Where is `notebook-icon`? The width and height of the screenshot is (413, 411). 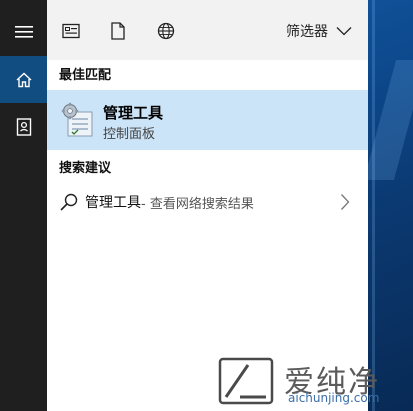 notebook-icon is located at coordinates (23, 126).